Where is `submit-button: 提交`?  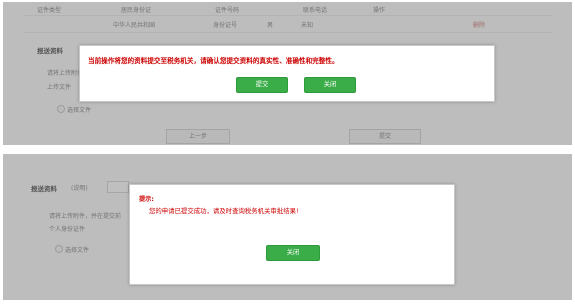
submit-button: 提交 is located at coordinates (262, 85).